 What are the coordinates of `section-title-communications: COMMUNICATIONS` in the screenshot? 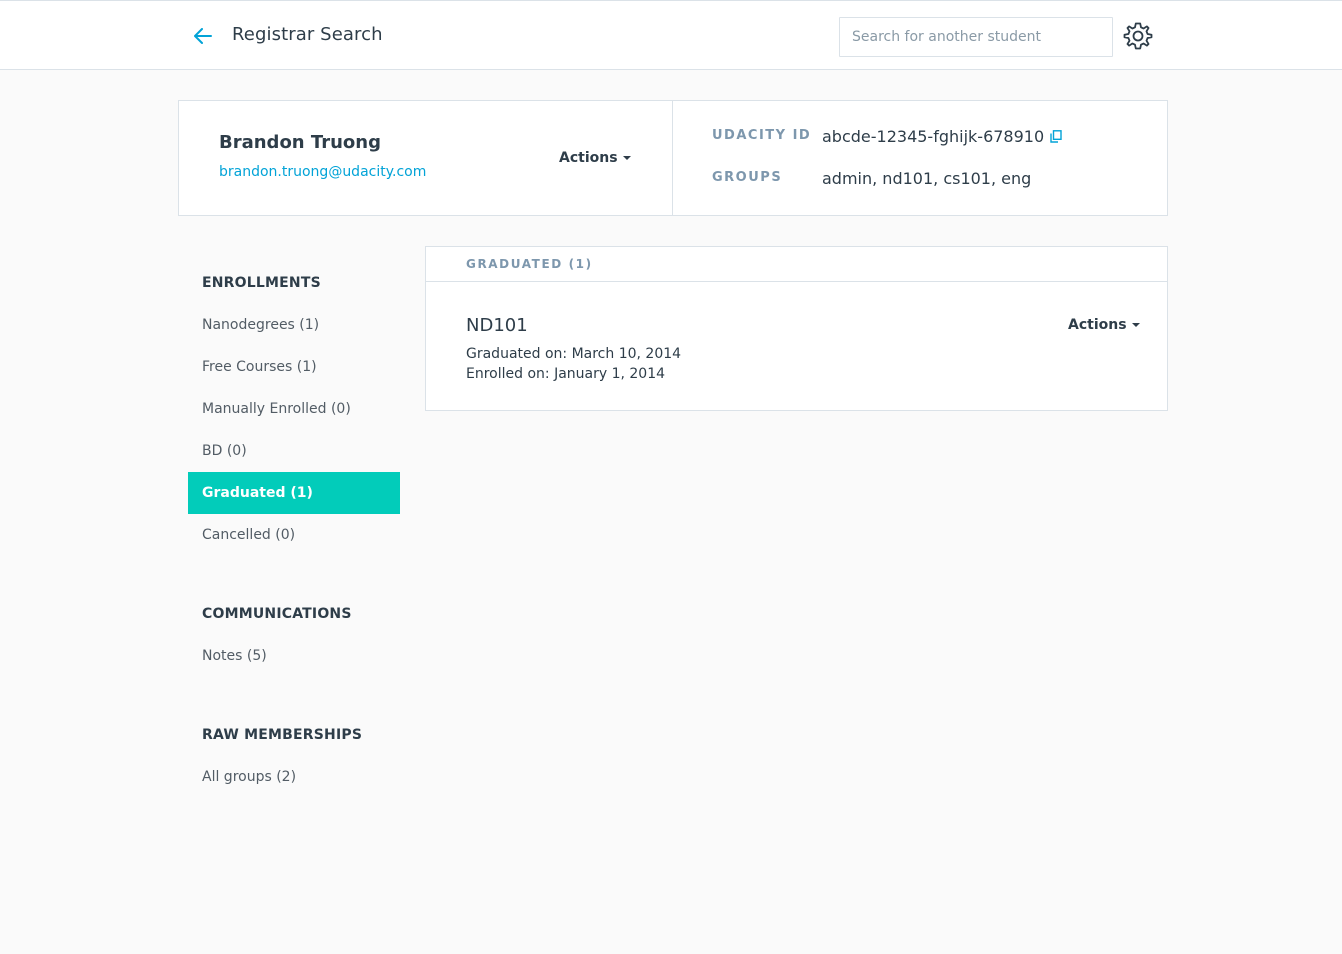 It's located at (277, 614).